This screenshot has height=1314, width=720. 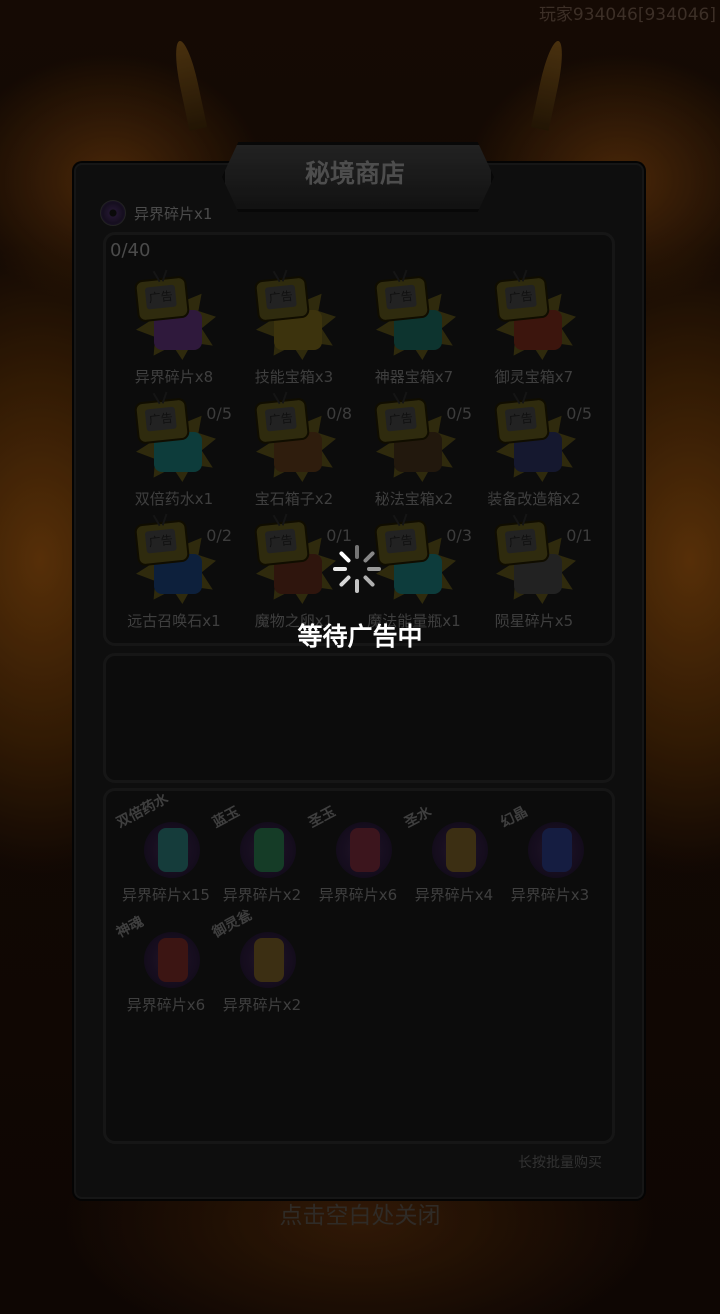 What do you see at coordinates (357, 569) in the screenshot?
I see `loading-spinner-icon` at bounding box center [357, 569].